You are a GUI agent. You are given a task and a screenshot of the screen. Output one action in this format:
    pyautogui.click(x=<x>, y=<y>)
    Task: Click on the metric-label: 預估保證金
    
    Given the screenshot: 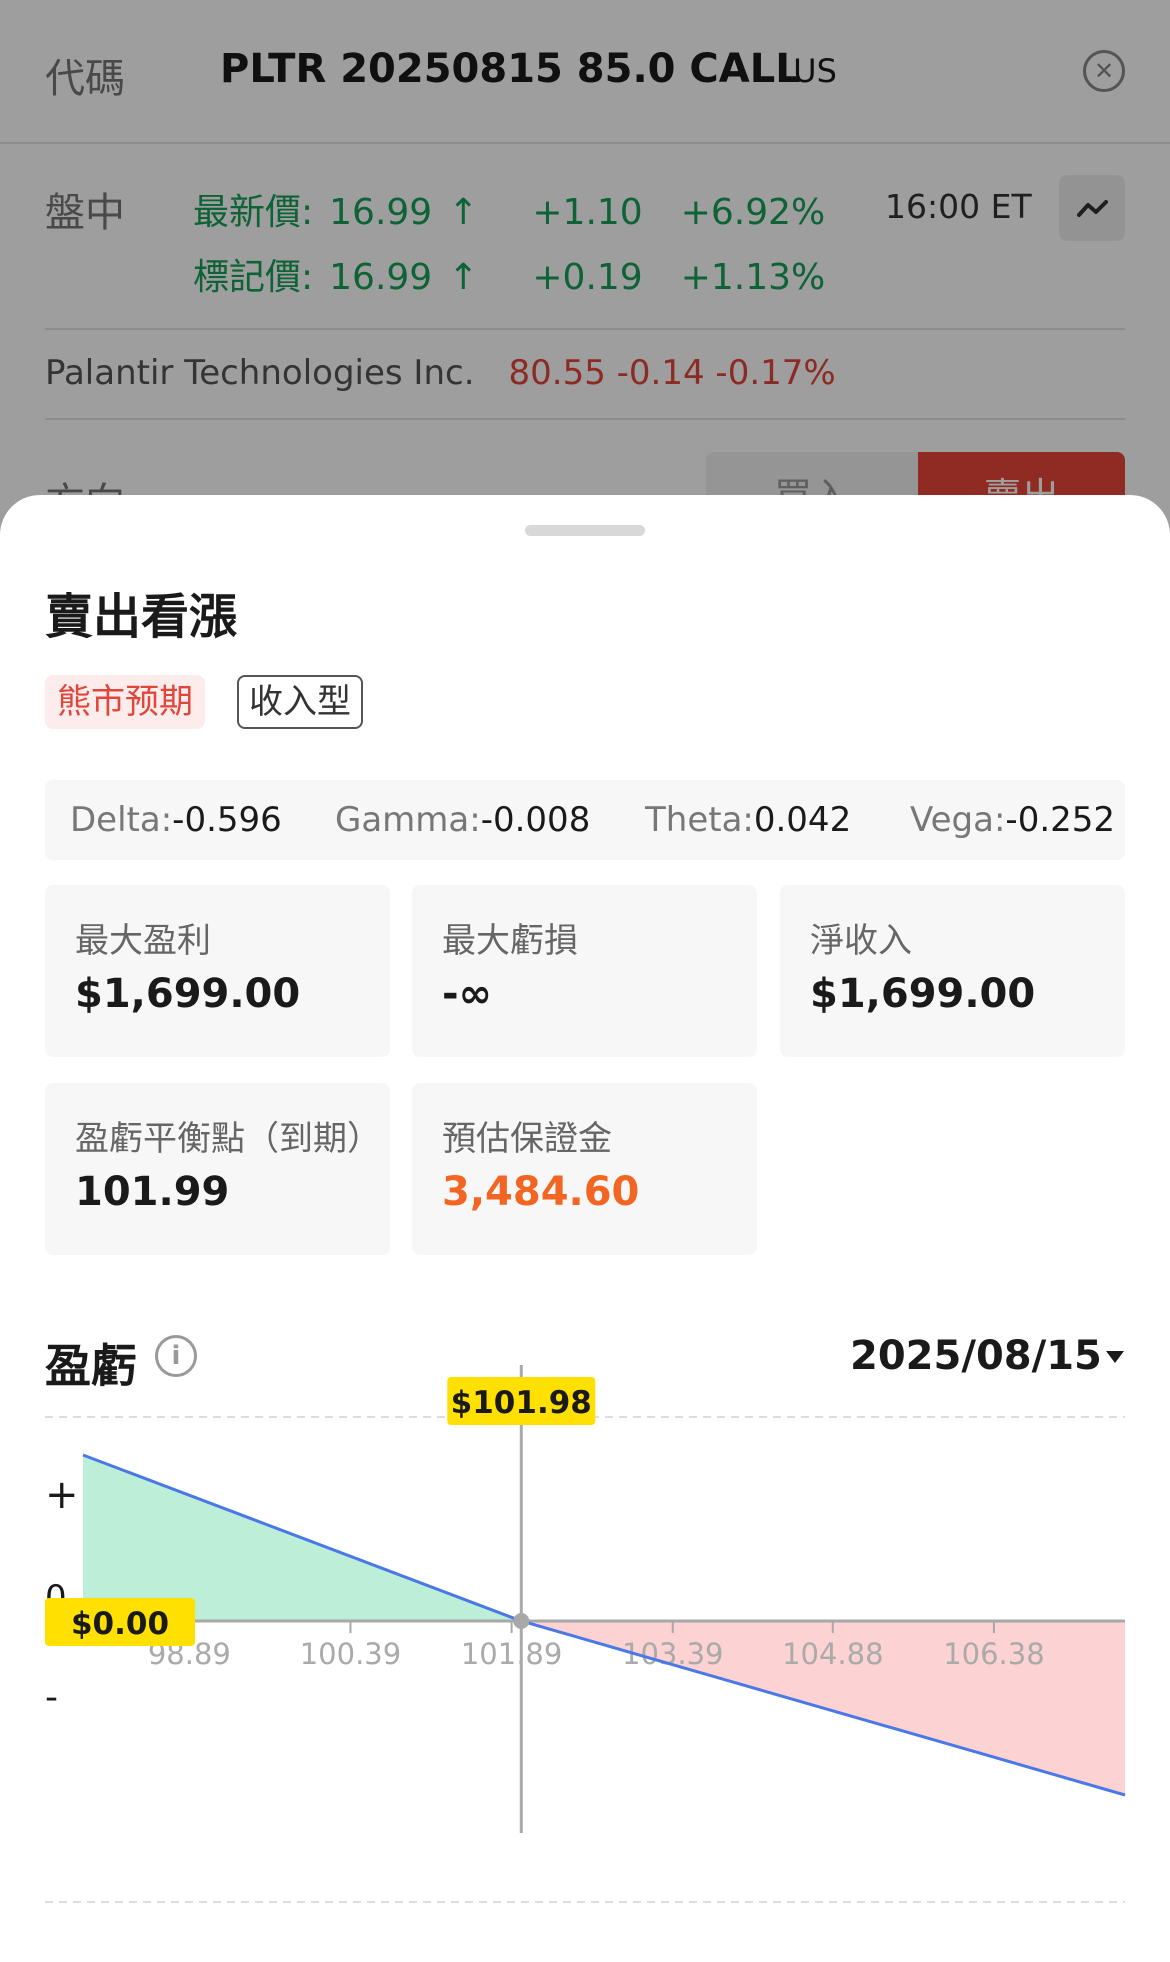 What is the action you would take?
    pyautogui.click(x=527, y=1139)
    